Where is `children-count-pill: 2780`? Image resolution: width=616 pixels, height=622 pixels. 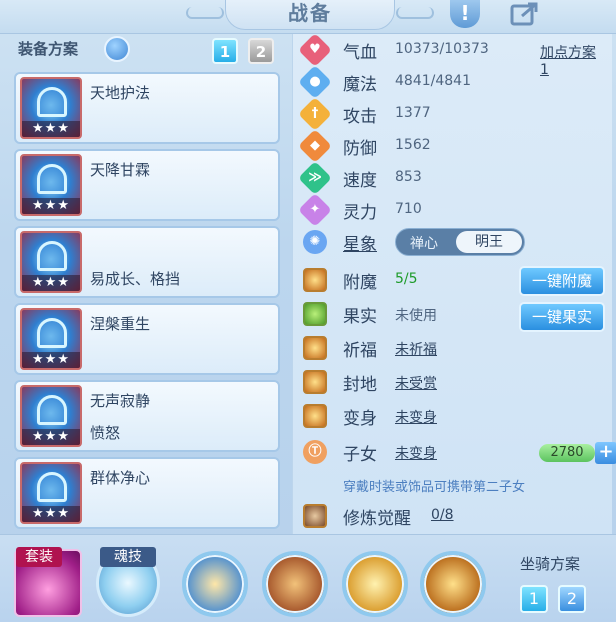 children-count-pill: 2780 is located at coordinates (567, 453).